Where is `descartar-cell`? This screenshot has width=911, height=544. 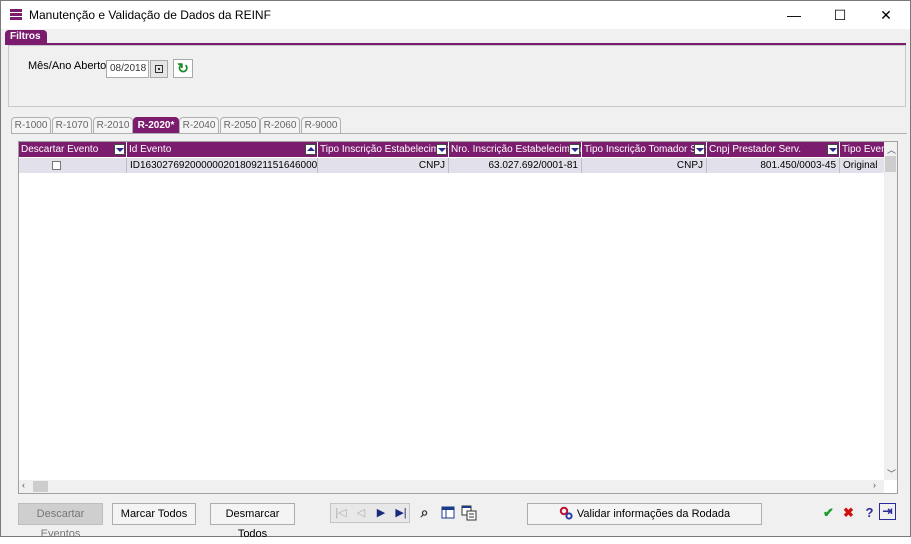
descartar-cell is located at coordinates (73, 165).